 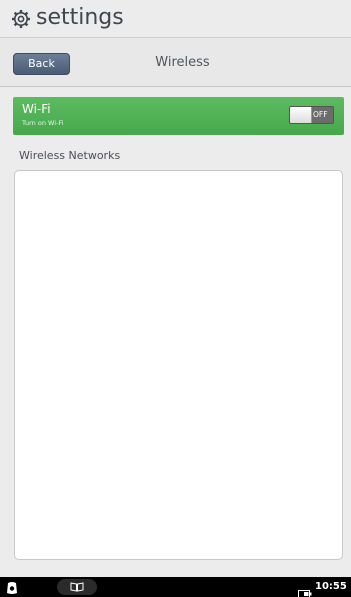 I want to click on battery-icon, so click(x=305, y=590).